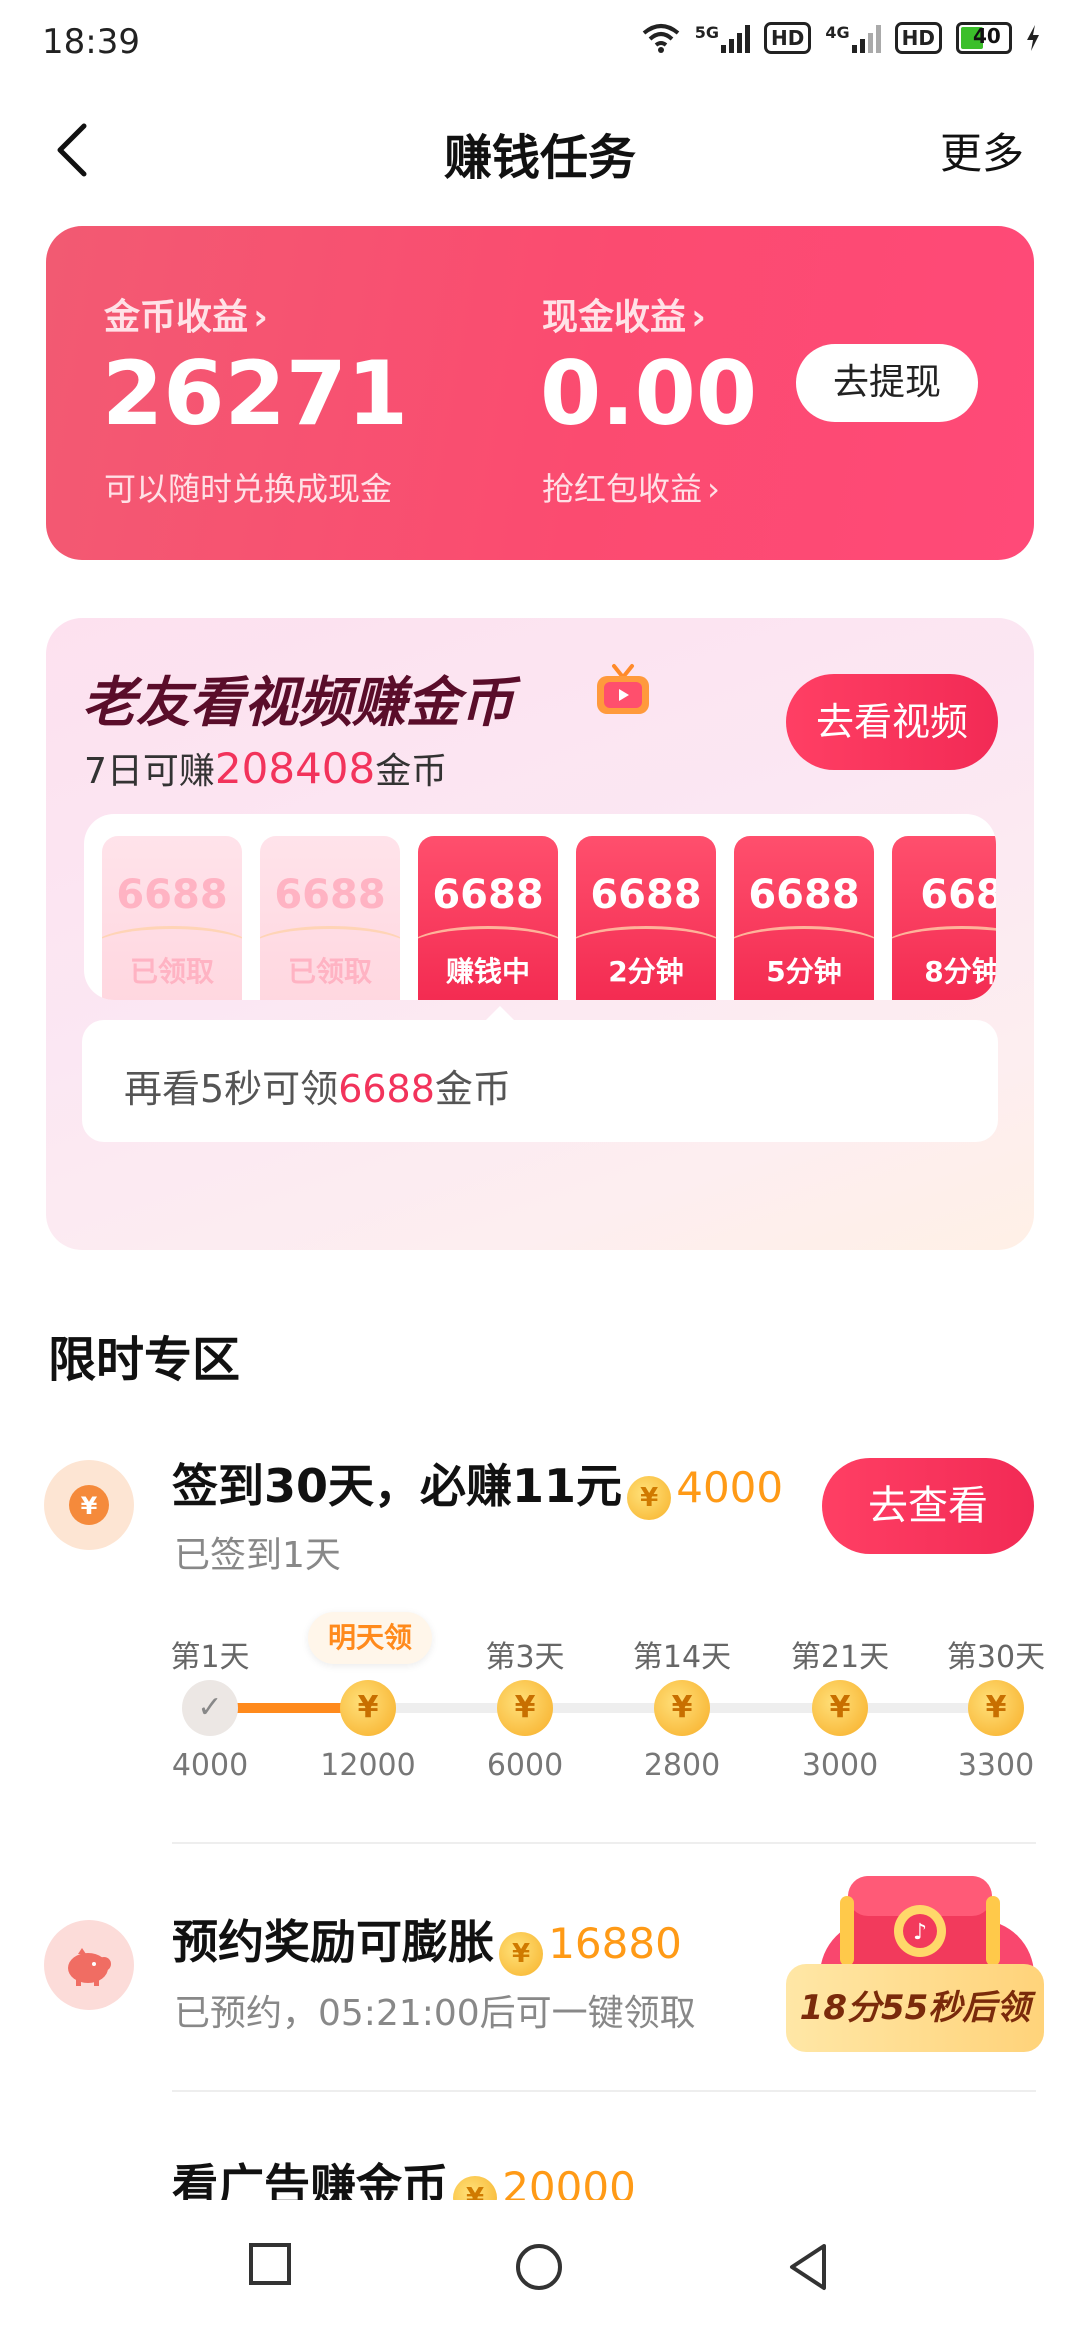 The image size is (1080, 2340). Describe the element at coordinates (176, 317) in the screenshot. I see `coin-earnings-label: 金币收益` at that location.